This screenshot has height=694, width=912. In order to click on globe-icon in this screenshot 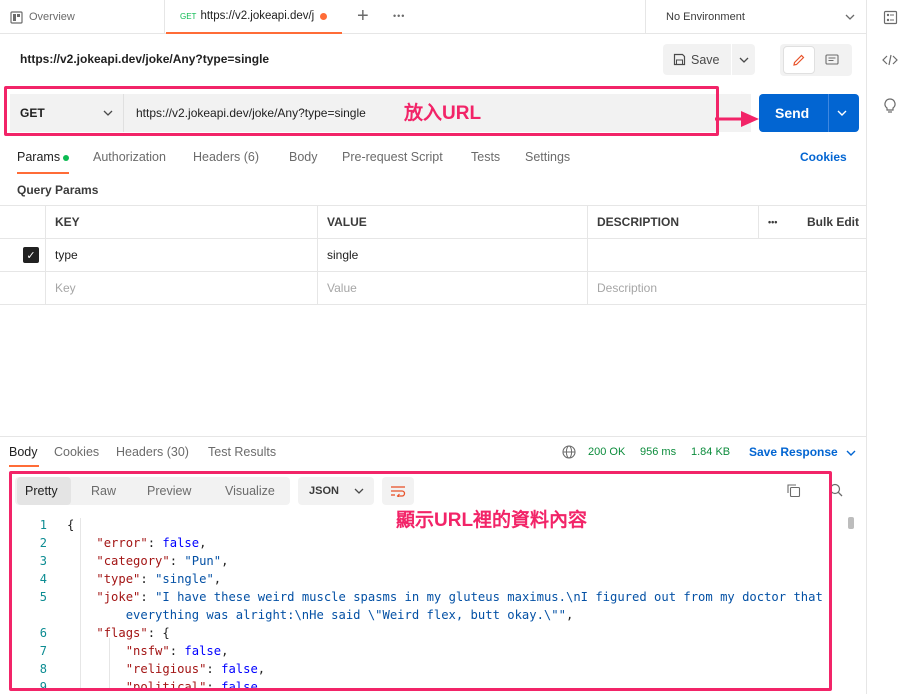, I will do `click(569, 452)`.